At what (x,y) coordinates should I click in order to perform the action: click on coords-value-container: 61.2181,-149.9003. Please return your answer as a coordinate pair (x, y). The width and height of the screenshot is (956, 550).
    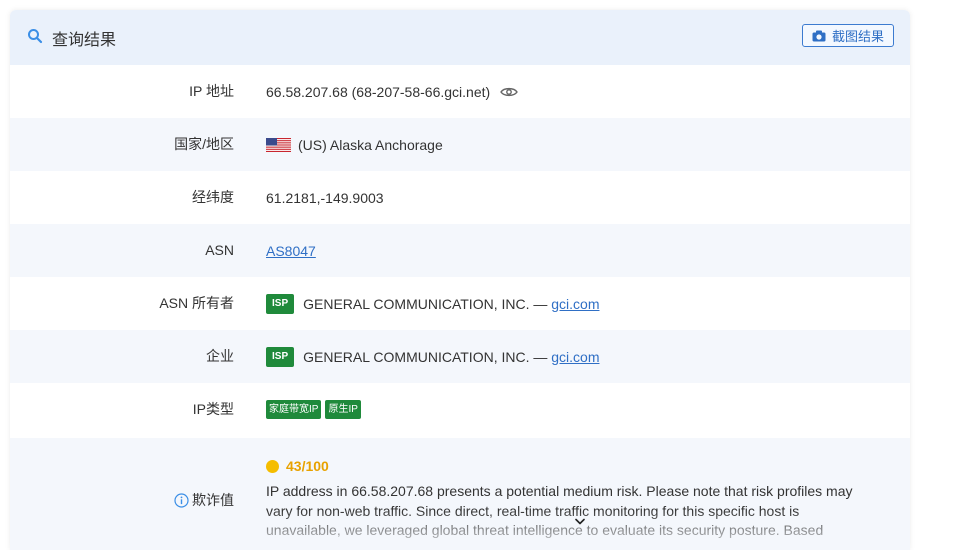
    Looking at the image, I should click on (325, 197).